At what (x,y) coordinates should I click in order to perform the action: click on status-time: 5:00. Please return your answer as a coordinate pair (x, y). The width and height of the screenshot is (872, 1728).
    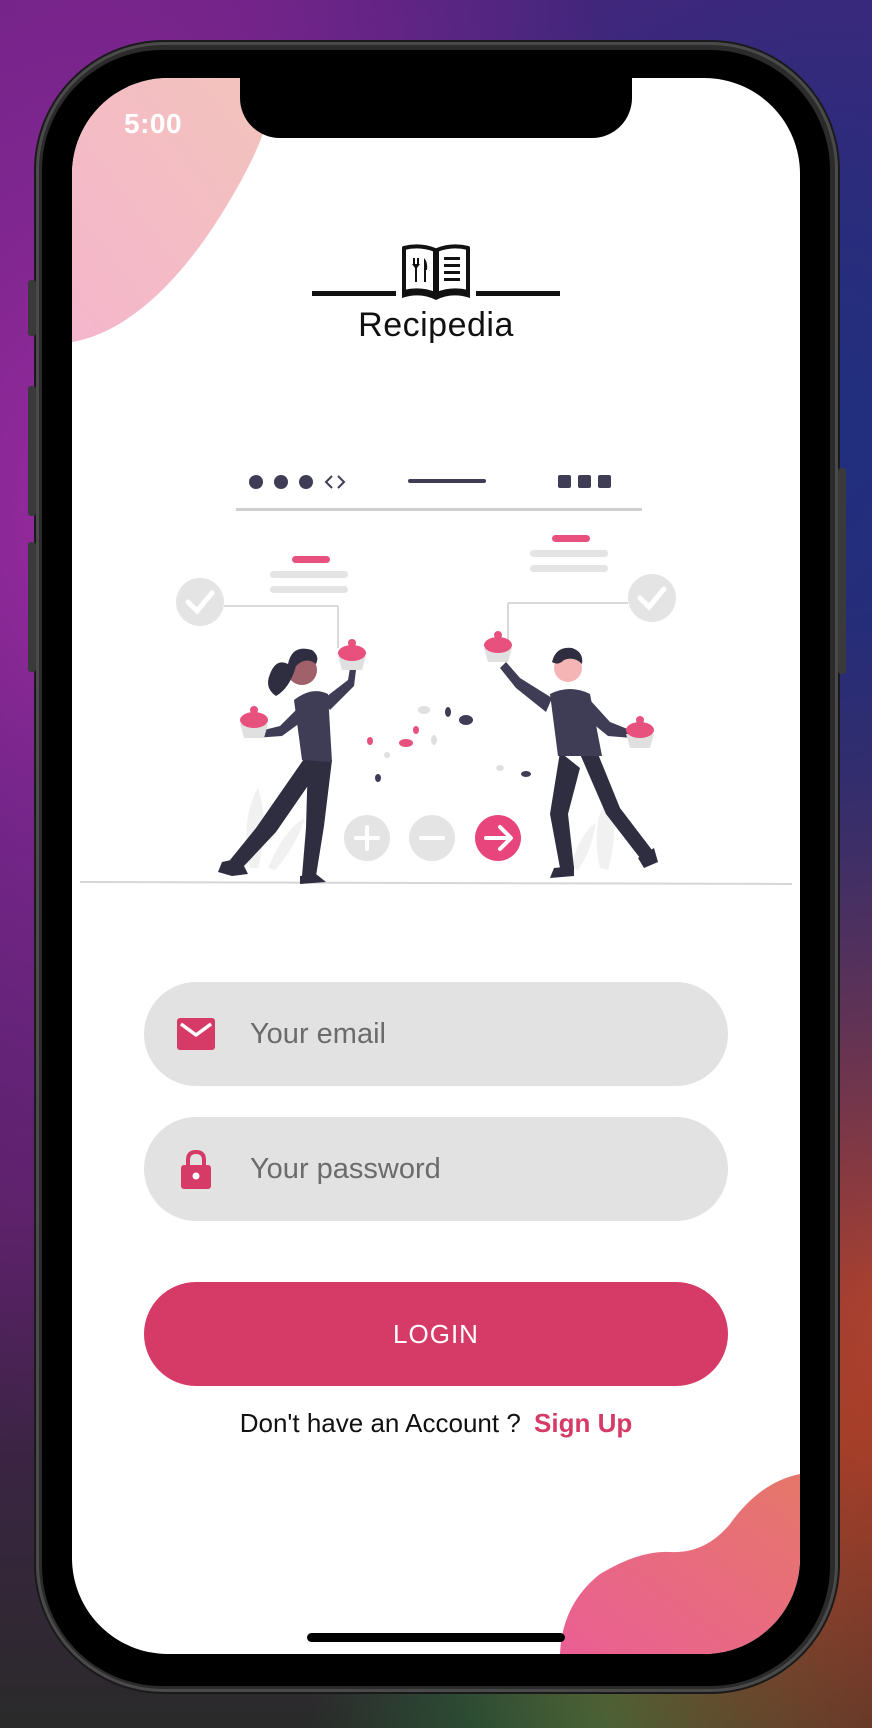
    Looking at the image, I should click on (153, 123).